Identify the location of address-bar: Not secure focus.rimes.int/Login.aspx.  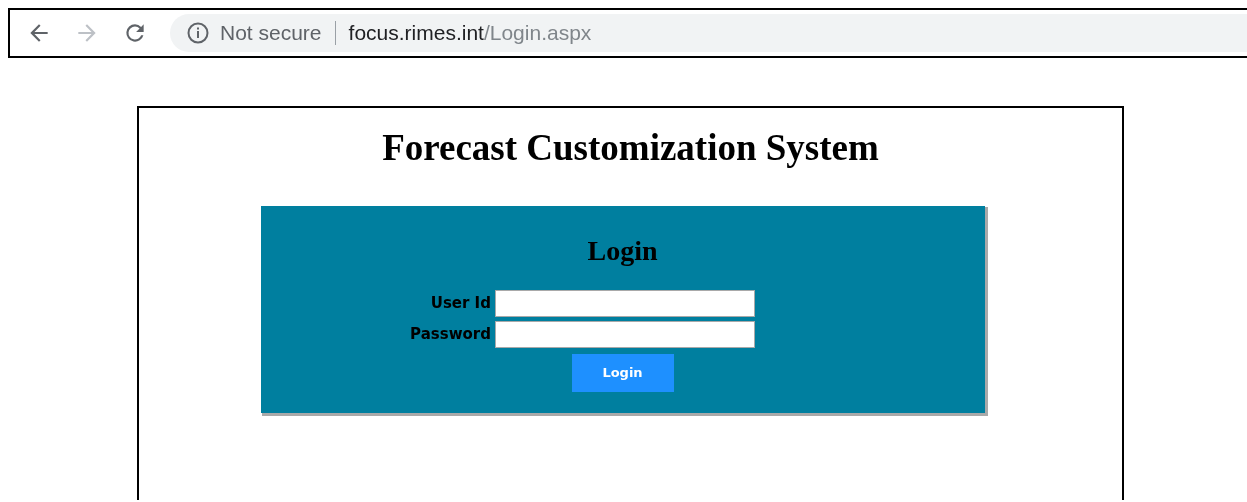
(708, 33).